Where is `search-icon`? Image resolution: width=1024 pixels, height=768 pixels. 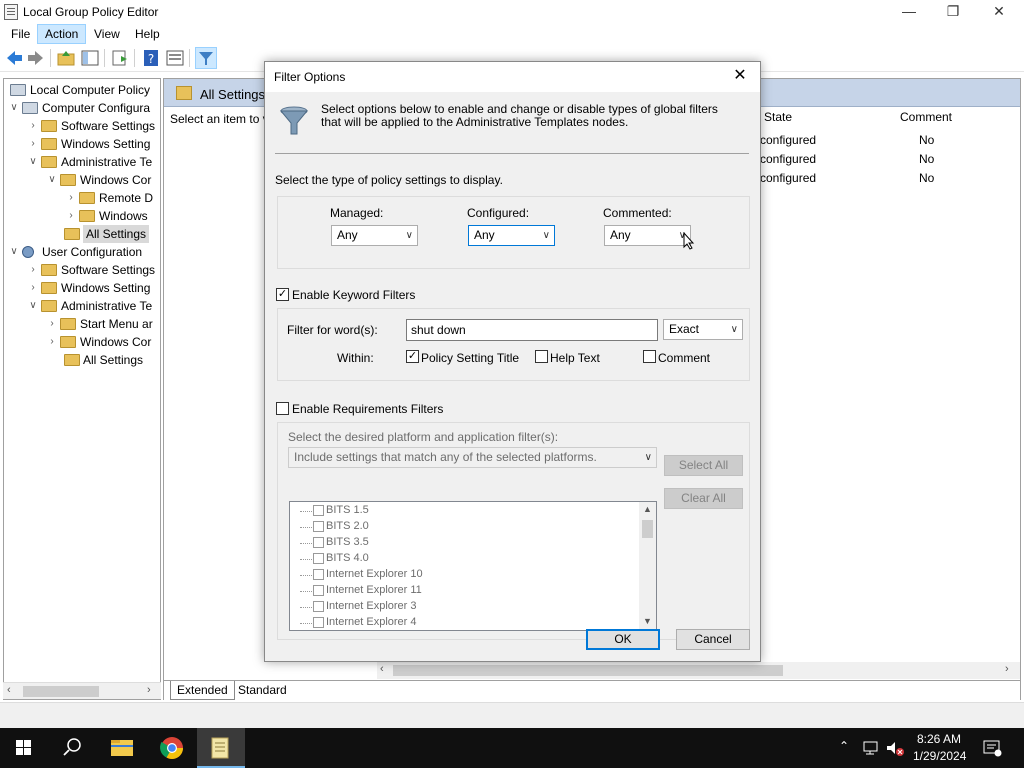
search-icon is located at coordinates (72, 748).